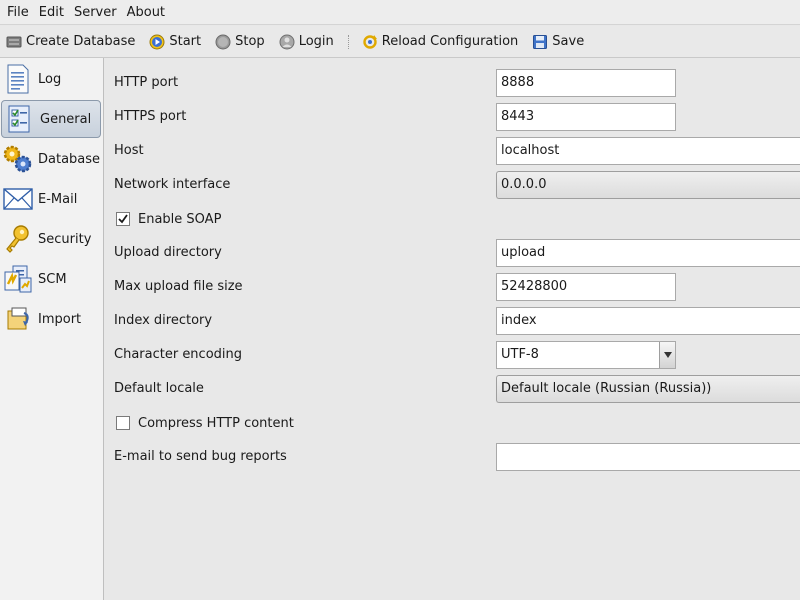  What do you see at coordinates (159, 388) in the screenshot?
I see `default-locale-label: Default locale` at bounding box center [159, 388].